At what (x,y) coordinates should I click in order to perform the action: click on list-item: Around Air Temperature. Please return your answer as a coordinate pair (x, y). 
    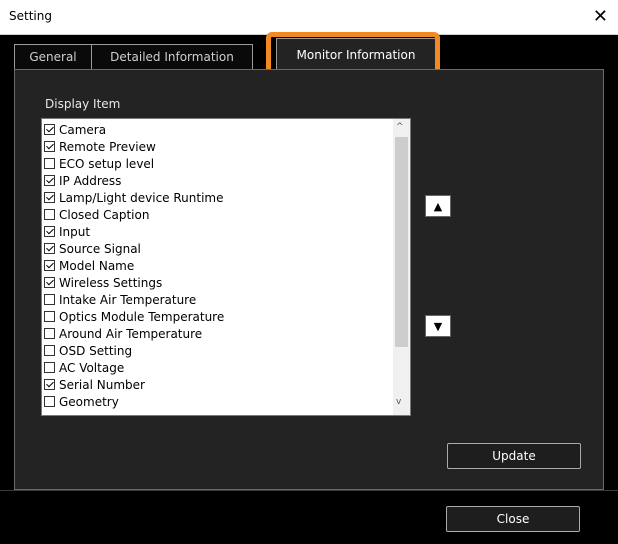
    Looking at the image, I should click on (123, 333).